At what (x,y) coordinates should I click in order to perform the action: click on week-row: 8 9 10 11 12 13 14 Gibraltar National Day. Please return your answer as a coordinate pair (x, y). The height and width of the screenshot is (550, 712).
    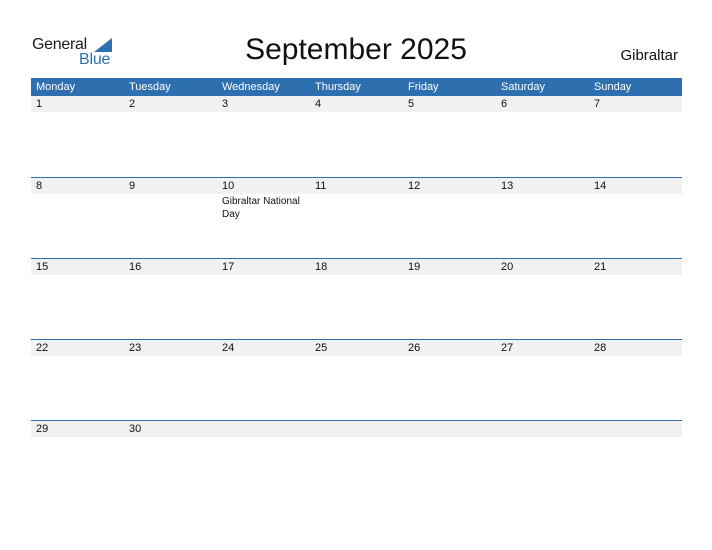
    Looking at the image, I should click on (356, 217).